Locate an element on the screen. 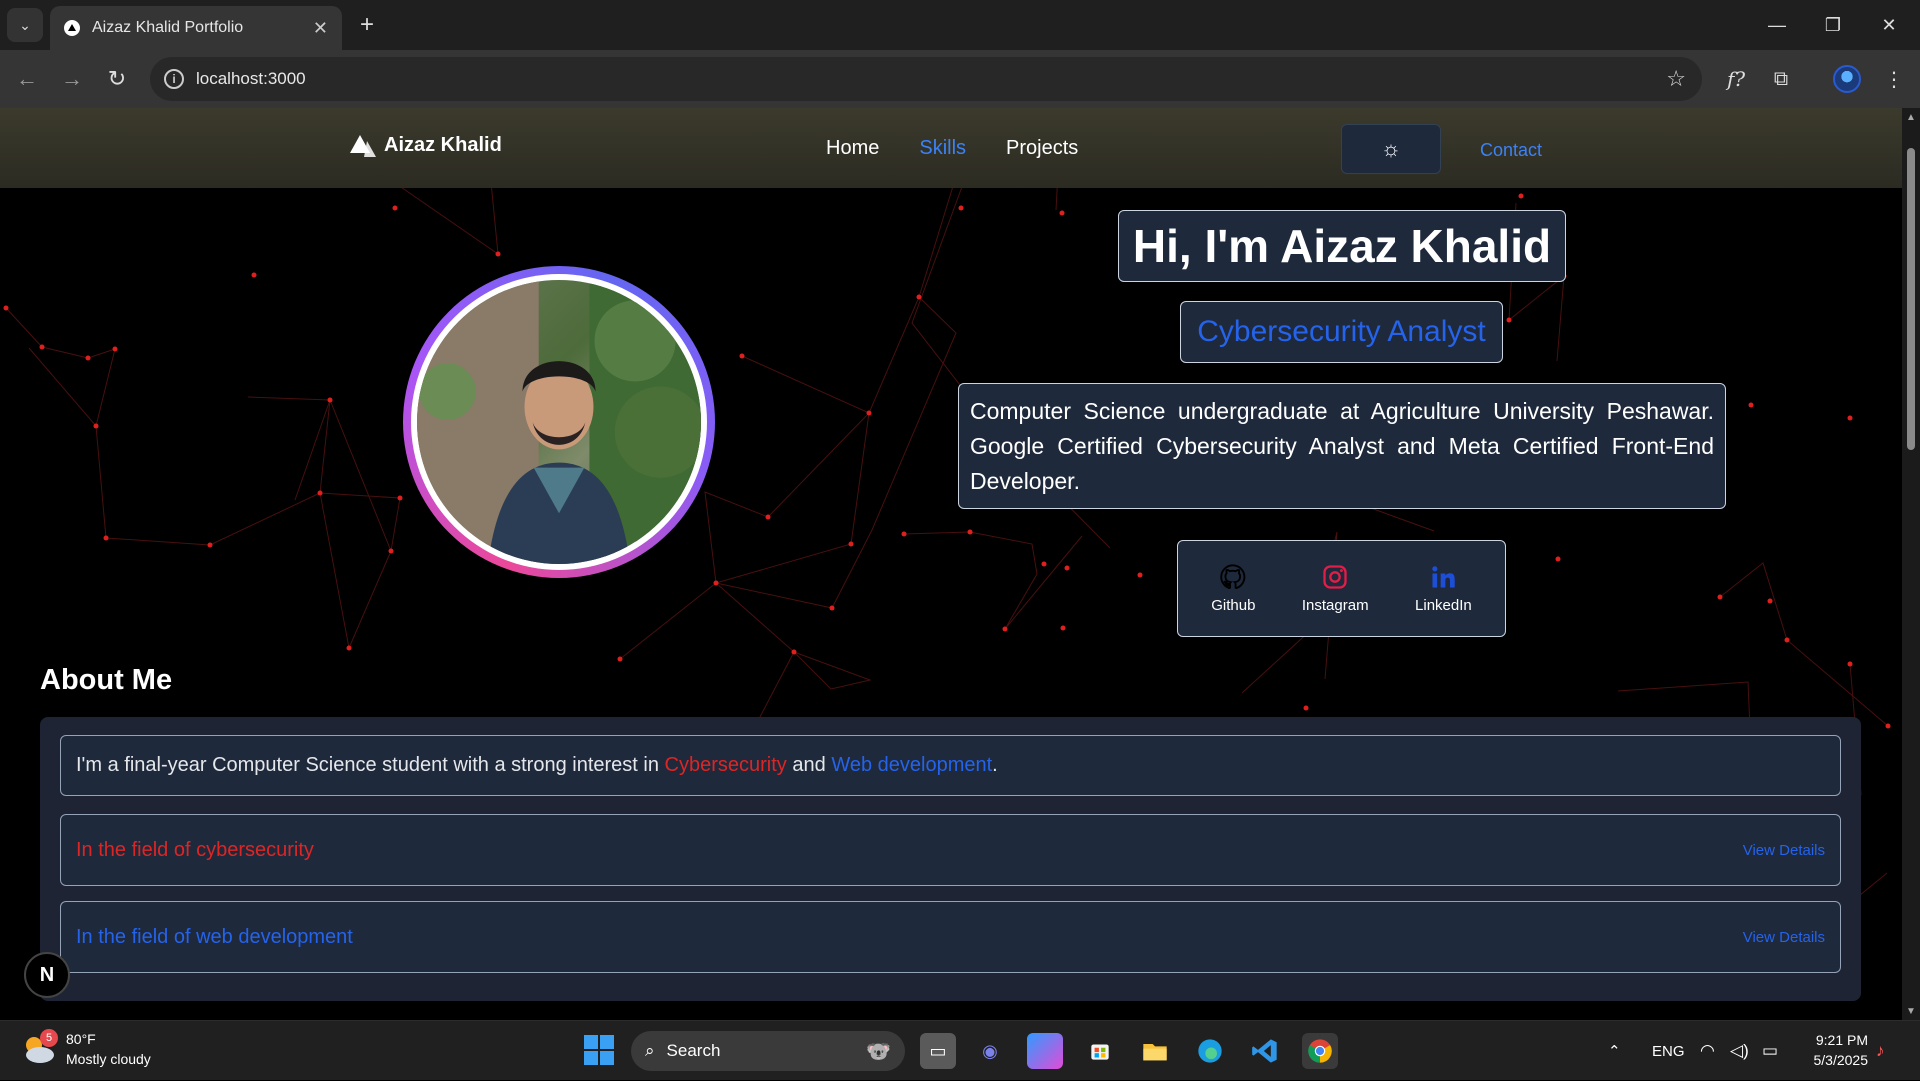 The width and height of the screenshot is (1920, 1081). linkedin-link: LinkedIn is located at coordinates (1443, 588).